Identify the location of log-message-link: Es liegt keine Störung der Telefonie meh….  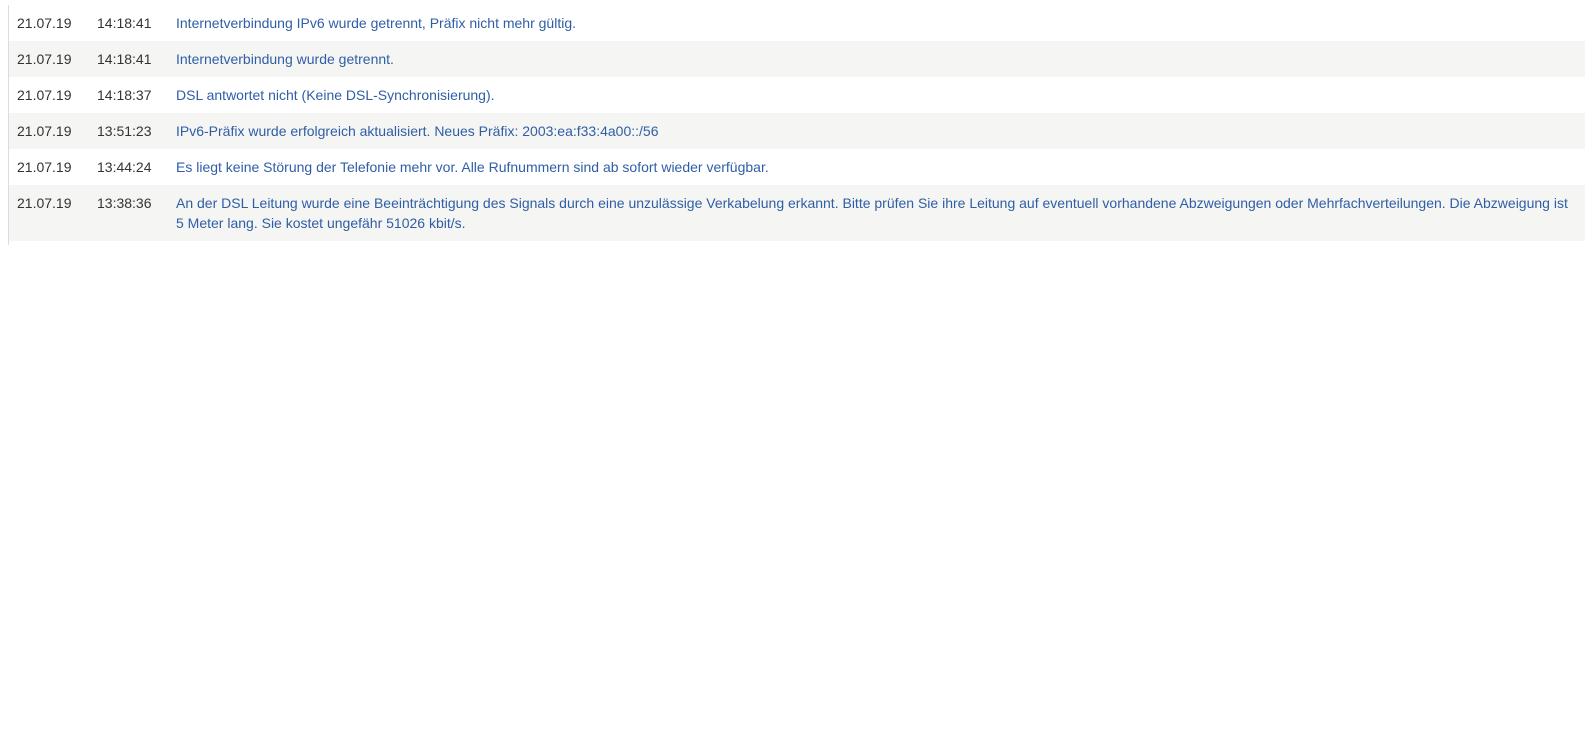
(880, 167).